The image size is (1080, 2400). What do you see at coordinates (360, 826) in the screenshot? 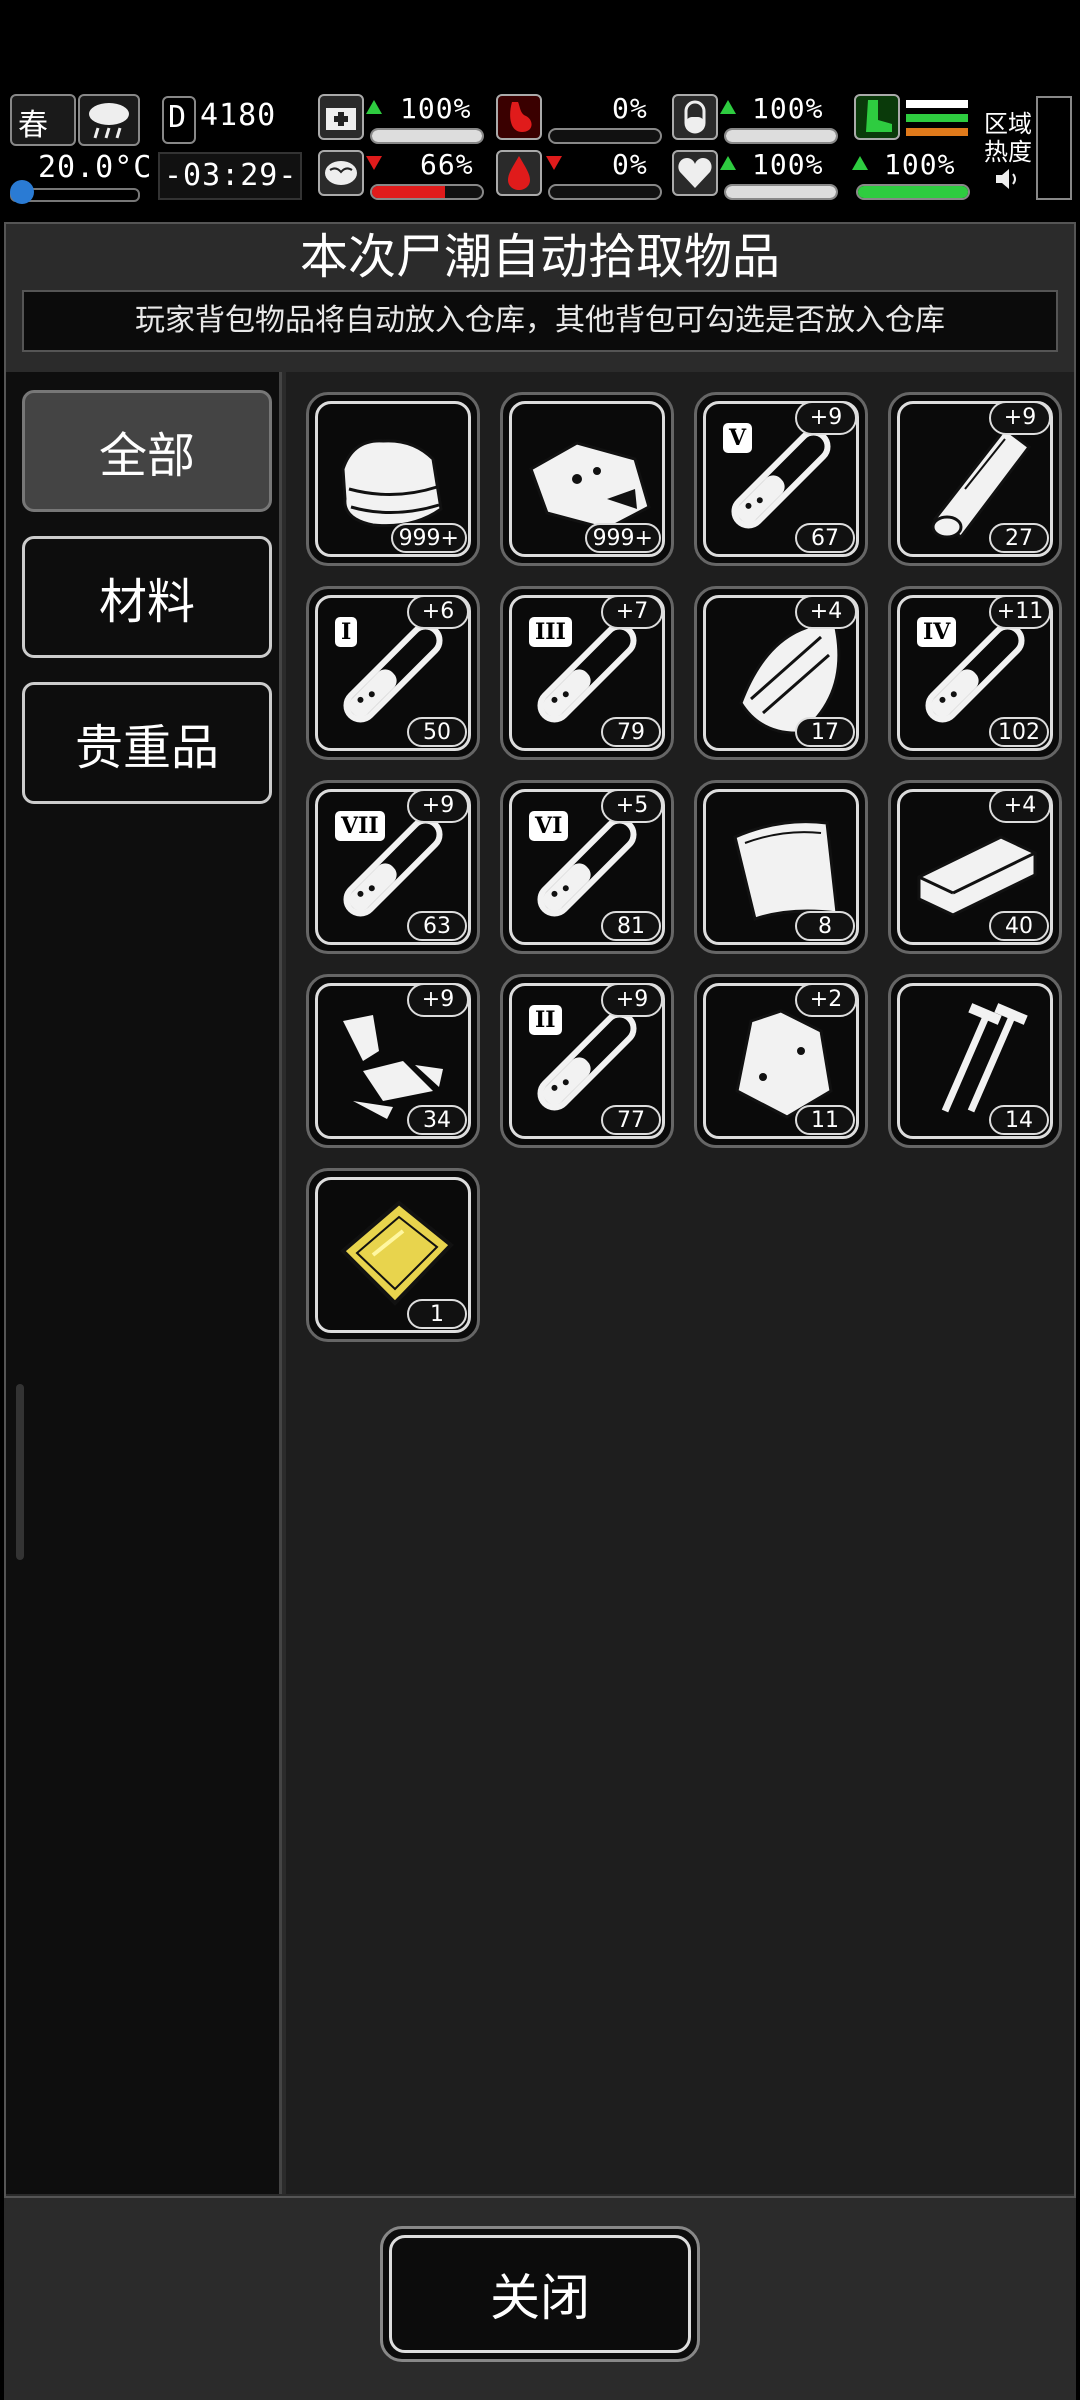
I see `tube-tier-label: VII` at bounding box center [360, 826].